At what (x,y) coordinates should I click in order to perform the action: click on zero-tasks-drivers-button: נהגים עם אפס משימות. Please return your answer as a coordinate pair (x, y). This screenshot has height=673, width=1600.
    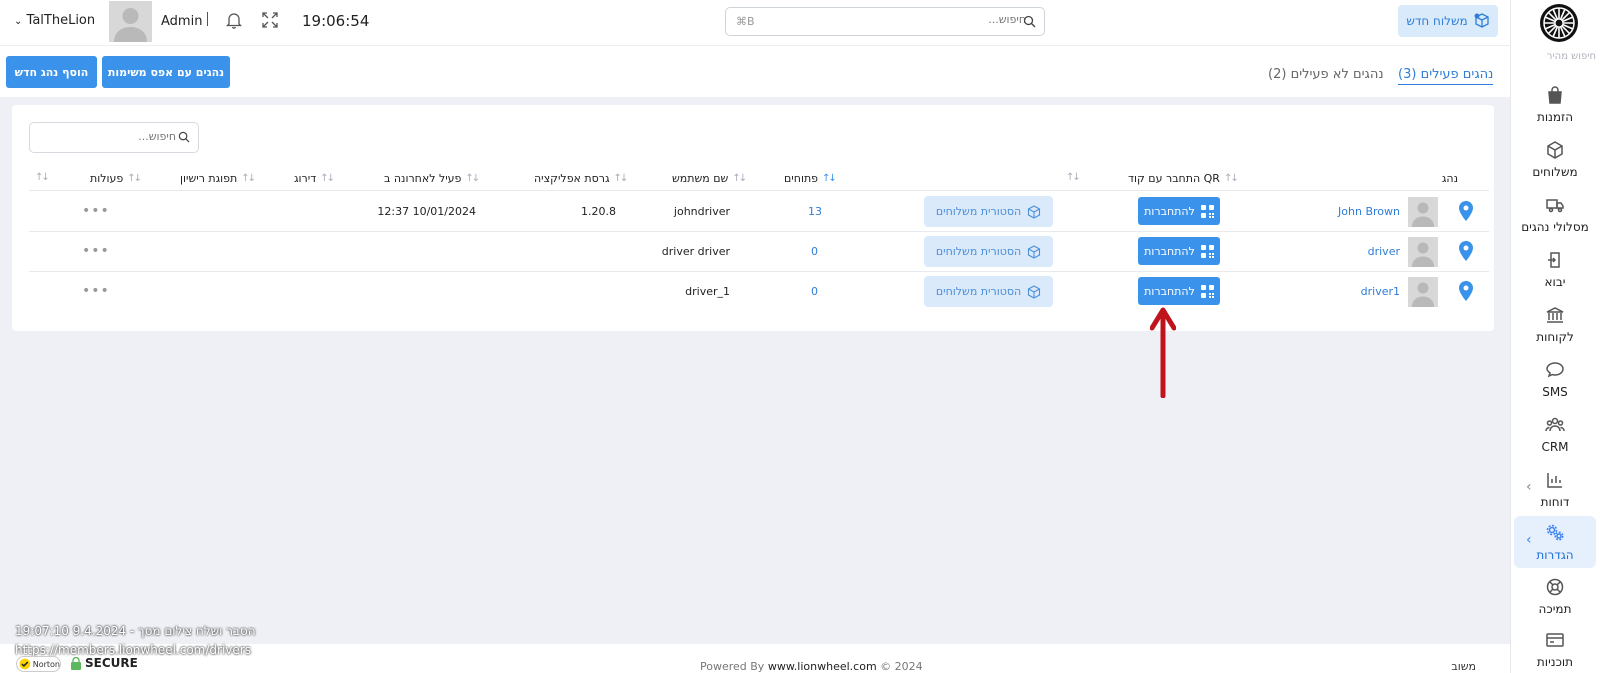
    Looking at the image, I should click on (166, 72).